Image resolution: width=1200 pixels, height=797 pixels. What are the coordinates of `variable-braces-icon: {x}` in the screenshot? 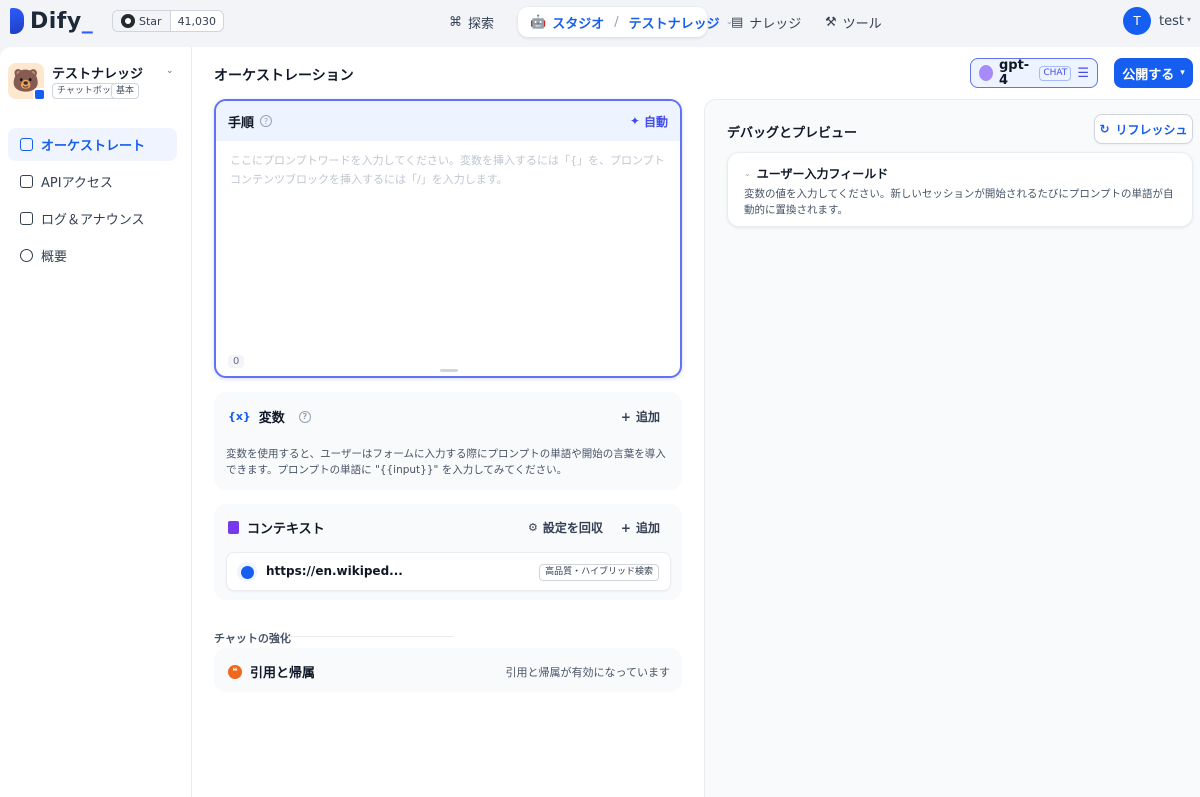 It's located at (239, 416).